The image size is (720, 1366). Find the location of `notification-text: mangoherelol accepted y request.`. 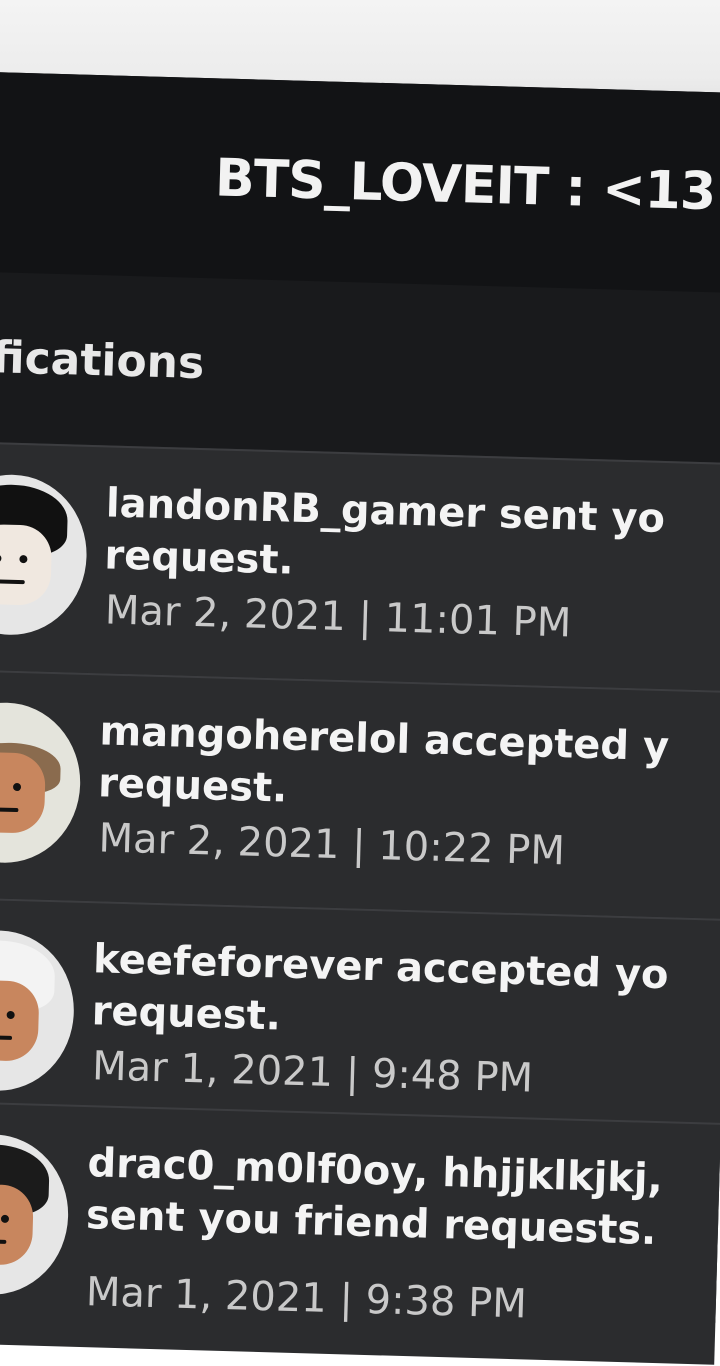

notification-text: mangoherelol accepted y request. is located at coordinates (408, 766).